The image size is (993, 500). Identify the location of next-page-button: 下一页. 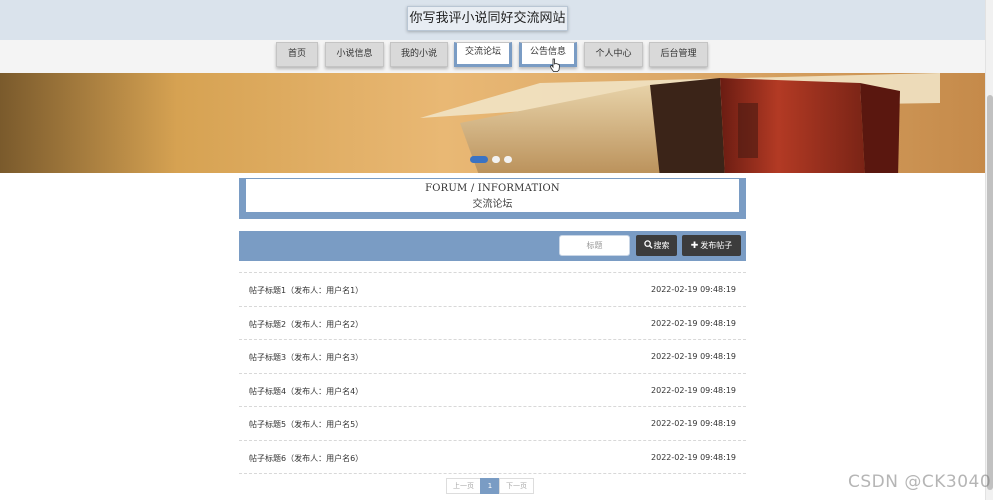
(516, 486).